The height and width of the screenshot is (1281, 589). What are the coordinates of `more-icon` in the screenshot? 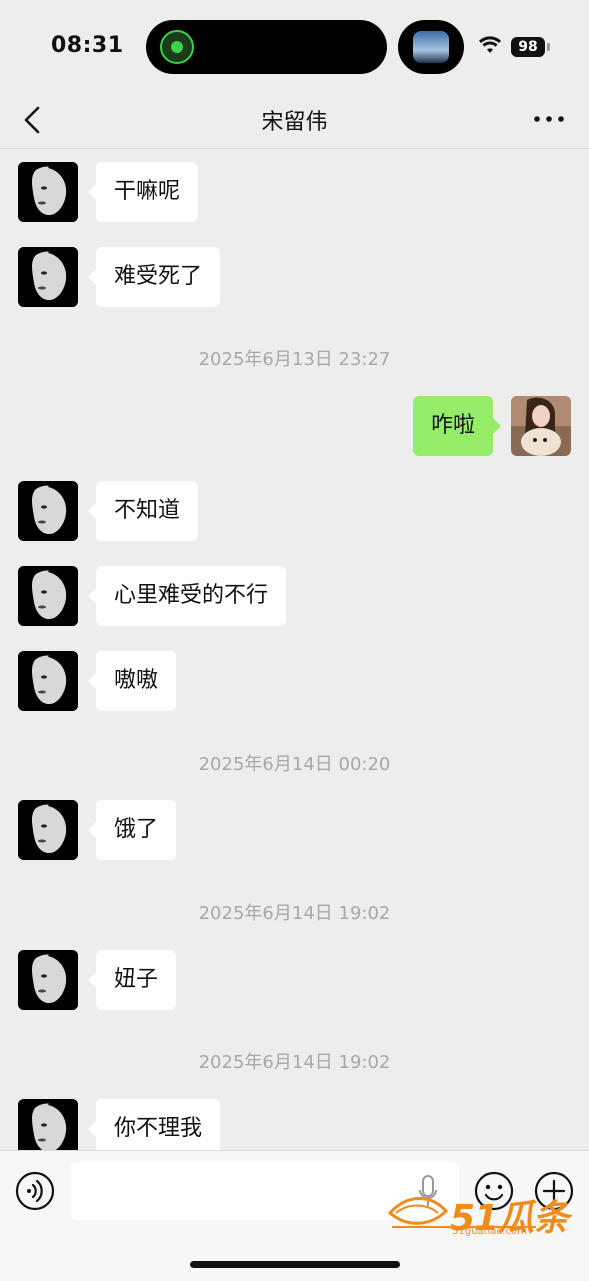 It's located at (549, 119).